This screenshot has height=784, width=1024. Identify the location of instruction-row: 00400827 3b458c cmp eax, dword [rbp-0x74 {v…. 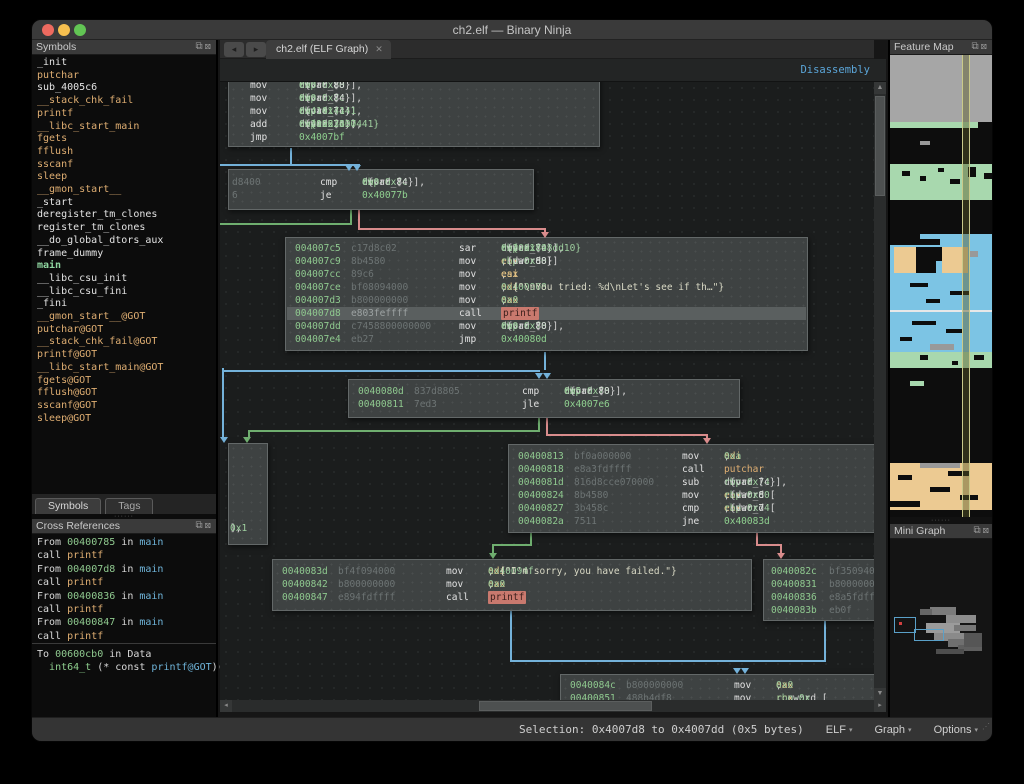
(692, 508).